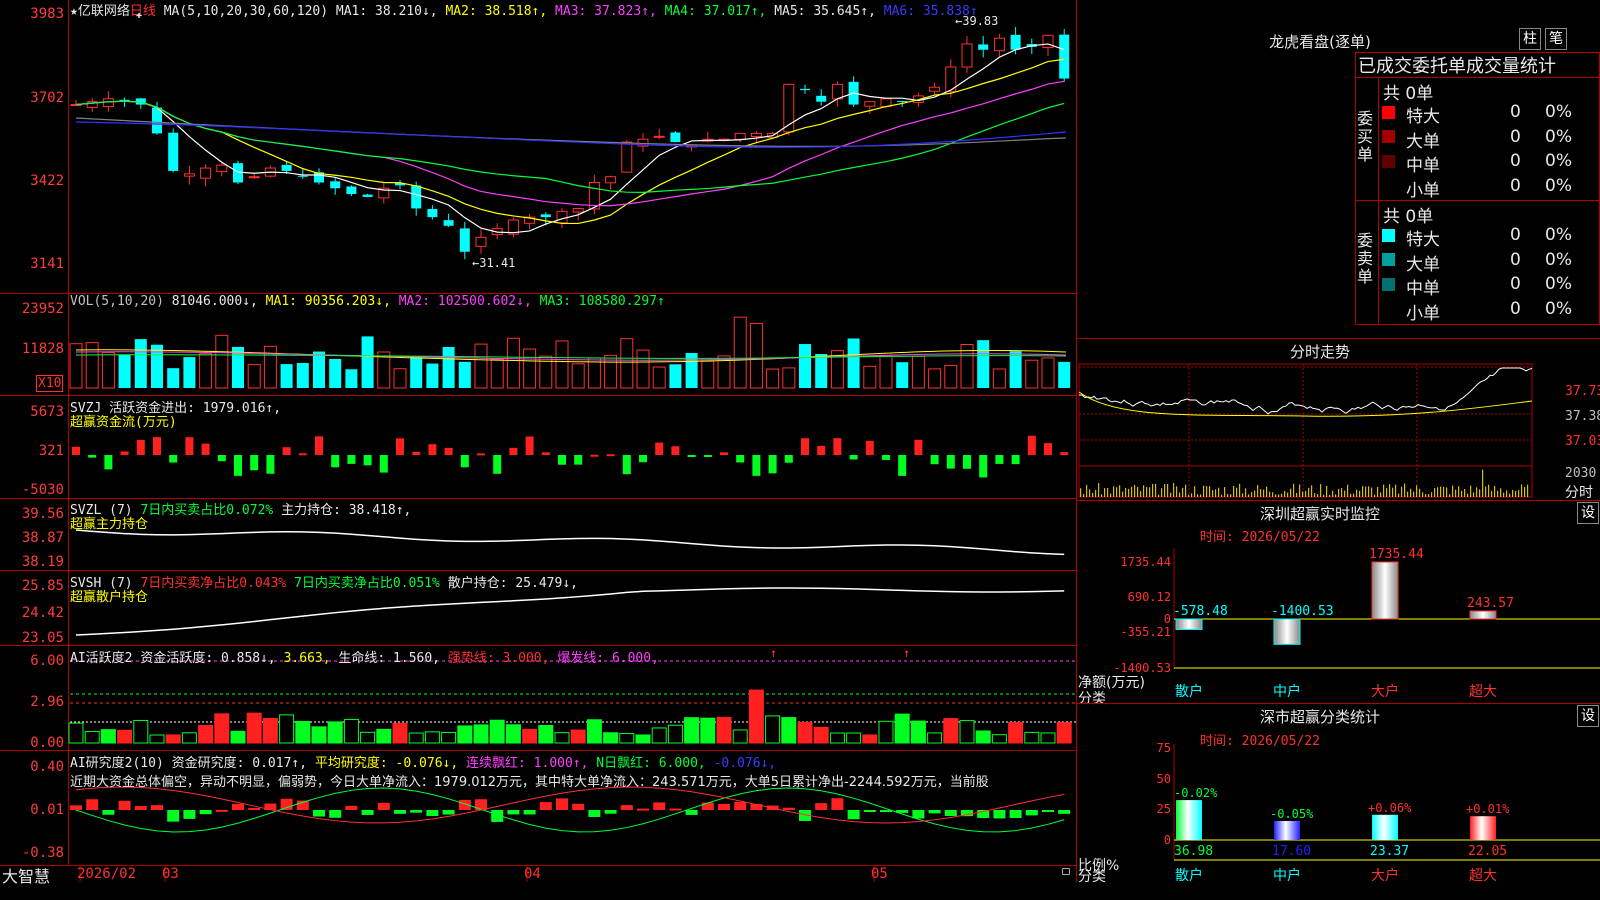 This screenshot has width=1600, height=900. Describe the element at coordinates (1066, 871) in the screenshot. I see `lock-icon` at that location.